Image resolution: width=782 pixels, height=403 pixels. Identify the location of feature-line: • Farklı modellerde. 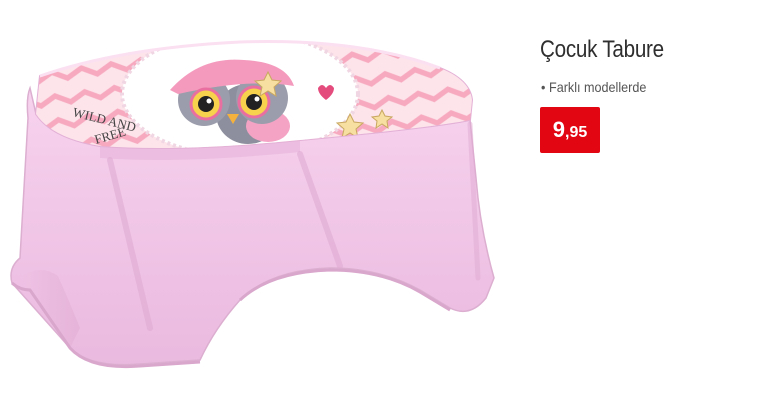
(593, 87).